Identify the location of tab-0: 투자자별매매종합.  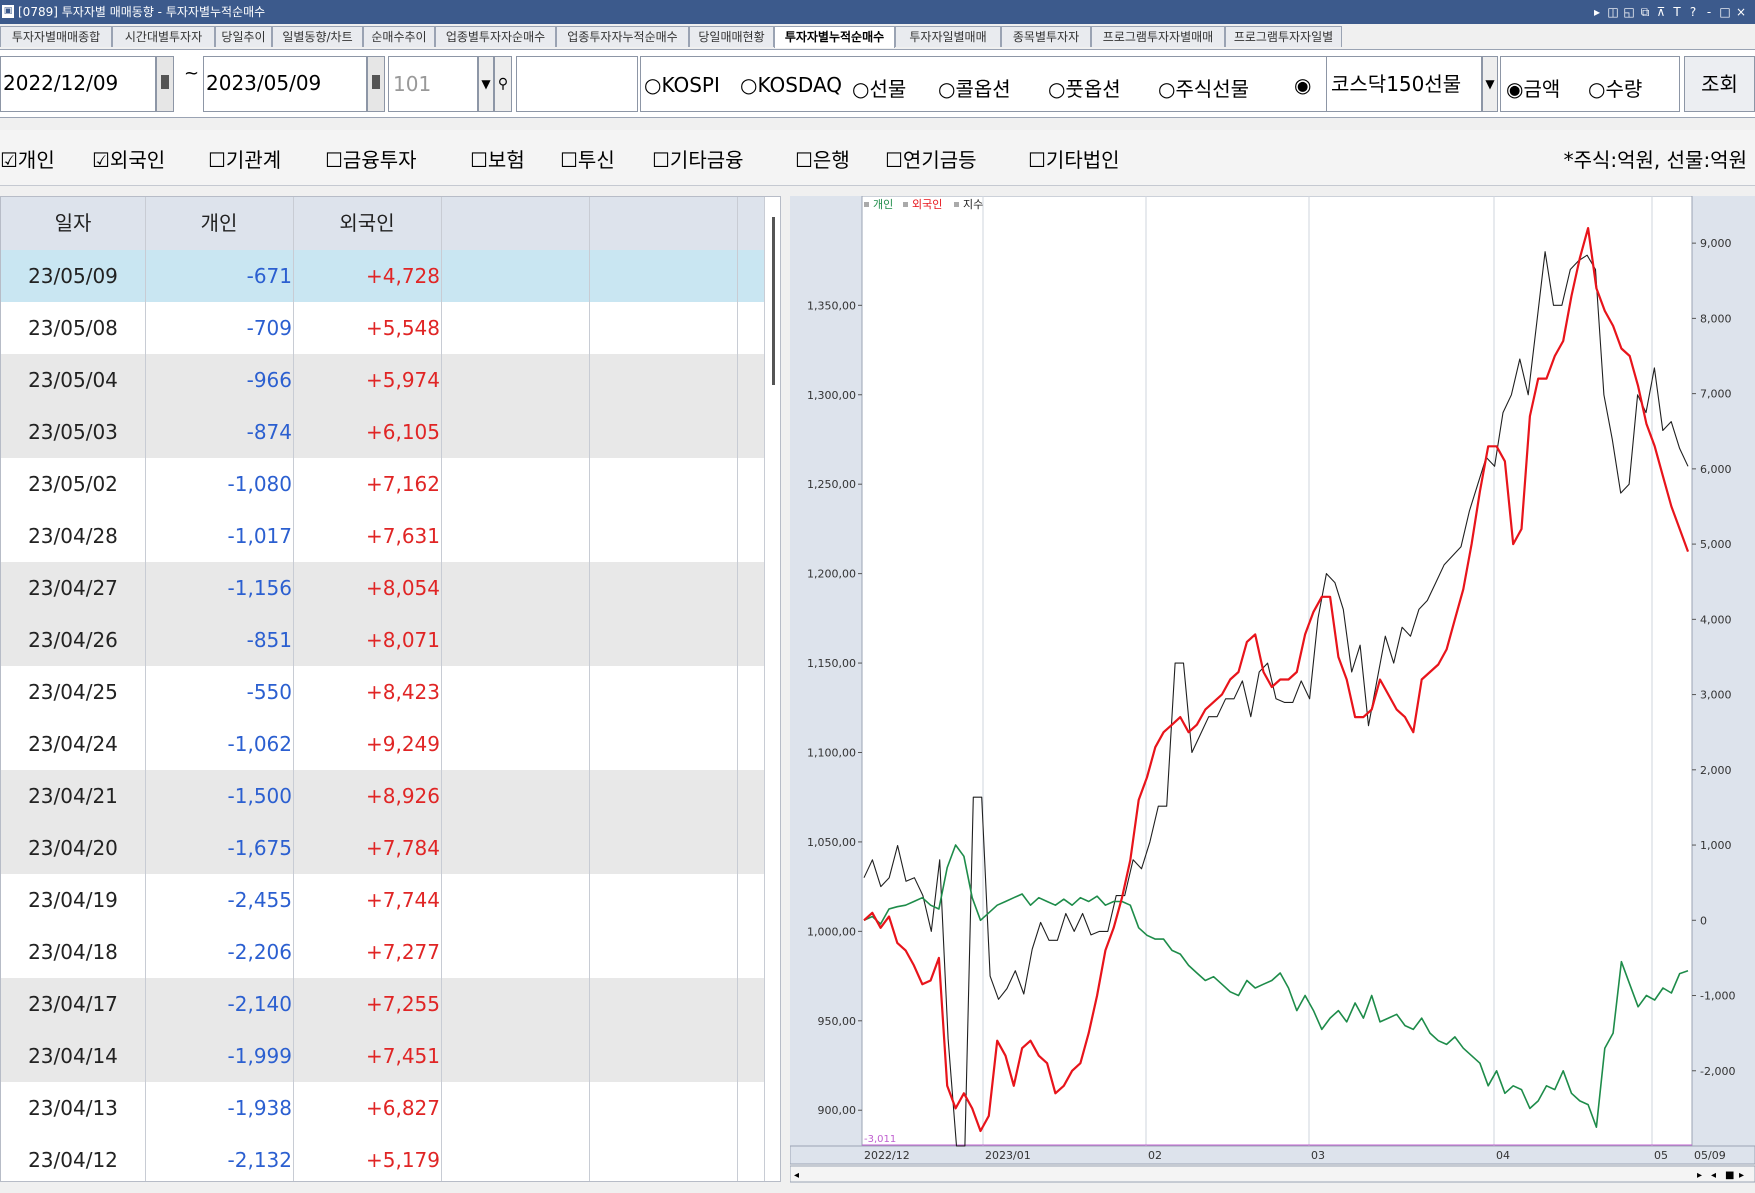
(56, 36).